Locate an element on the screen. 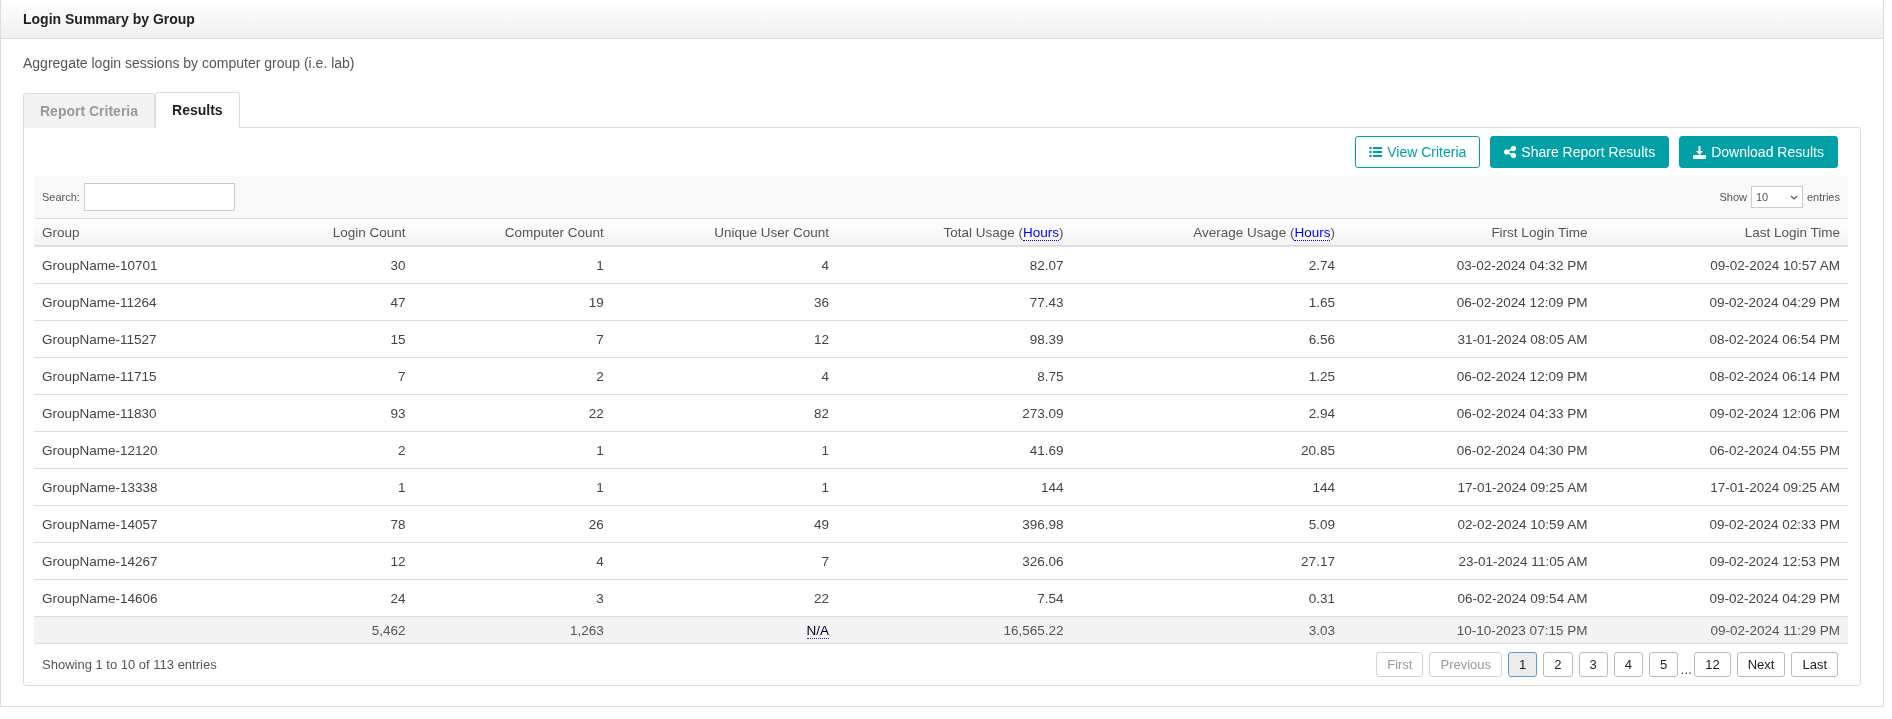 The width and height of the screenshot is (1892, 719). total-cell: 16,565.22 is located at coordinates (954, 630).